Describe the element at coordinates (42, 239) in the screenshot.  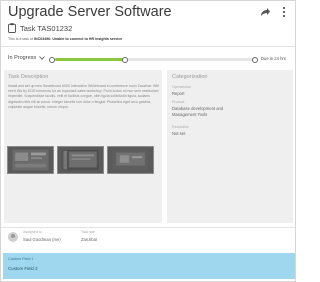
I see `assignee-name: Saul Goodman (me)` at that location.